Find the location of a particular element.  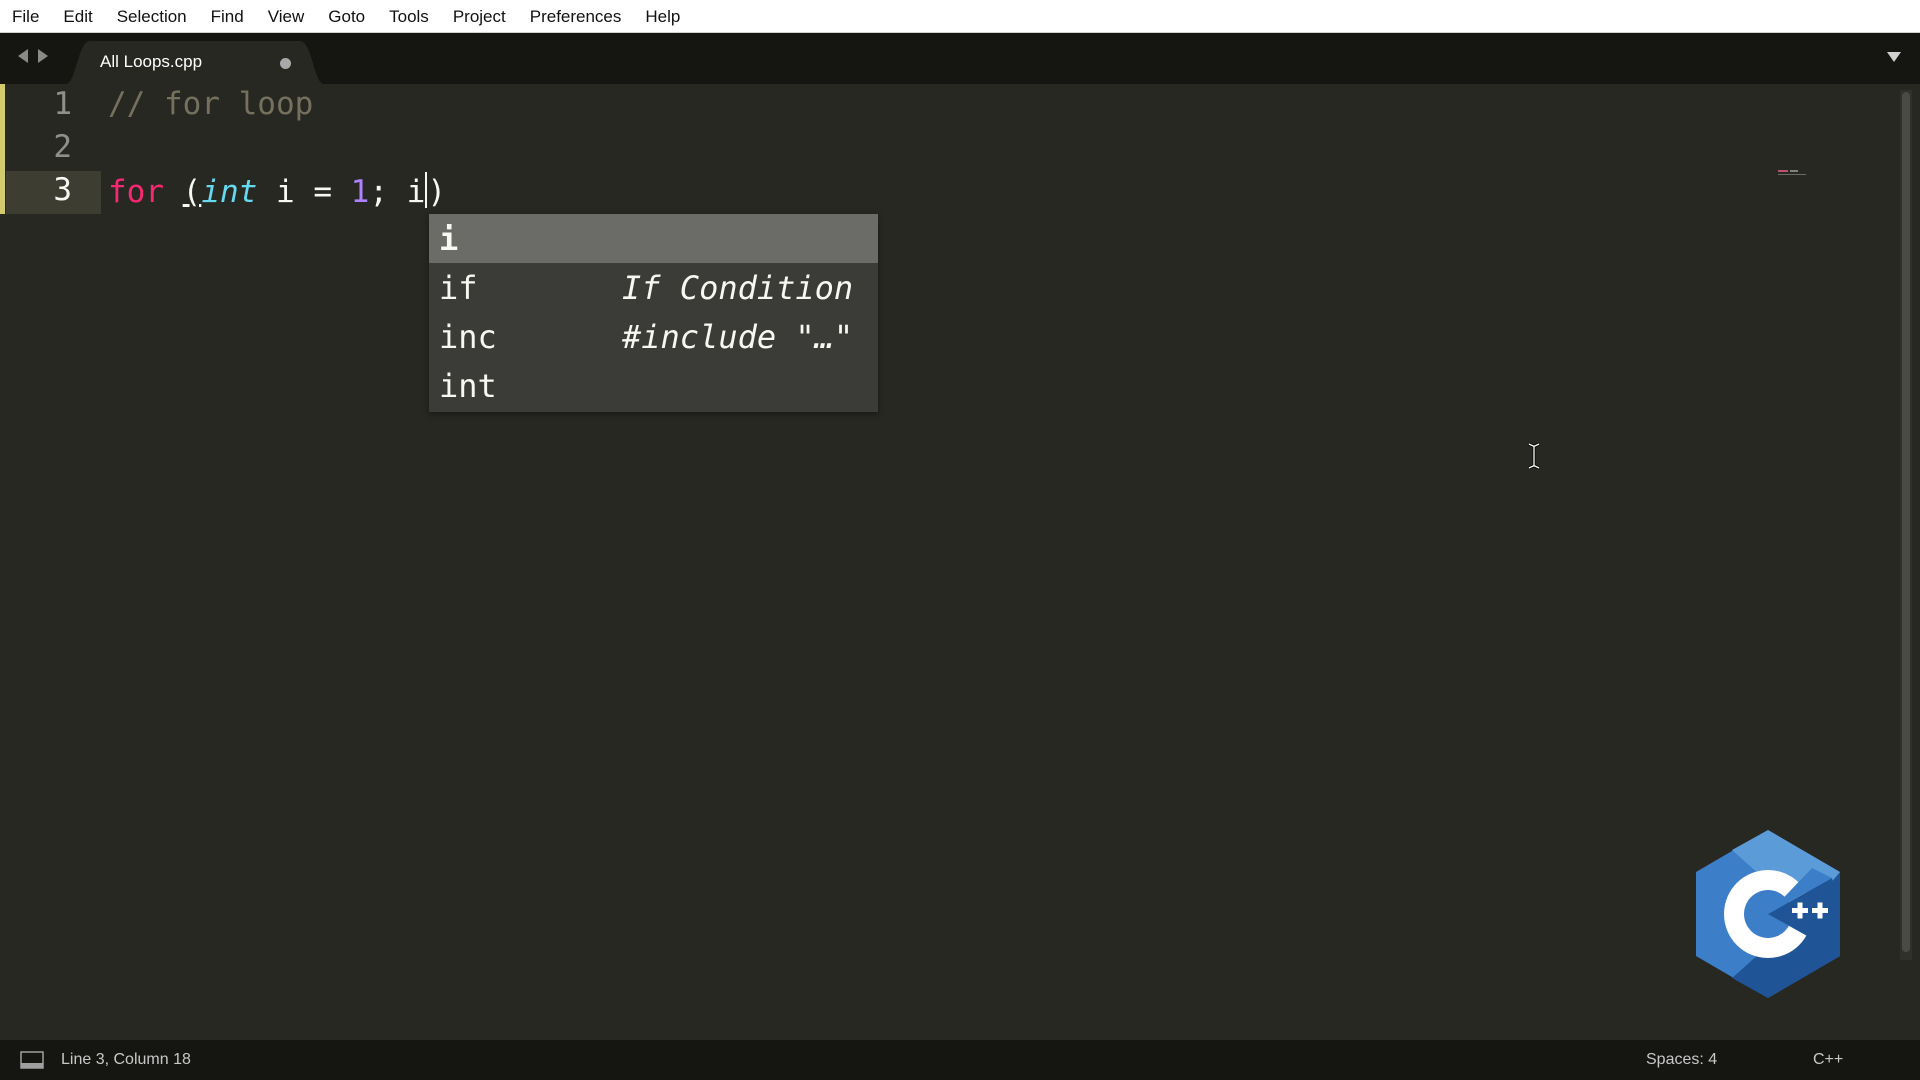

menu-selection: Selection is located at coordinates (152, 16).